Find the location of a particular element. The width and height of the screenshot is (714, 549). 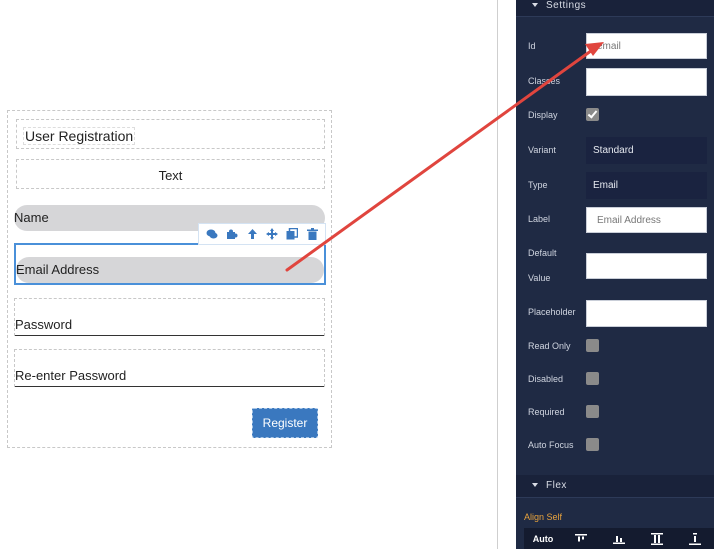

page-divider is located at coordinates (497, 274).